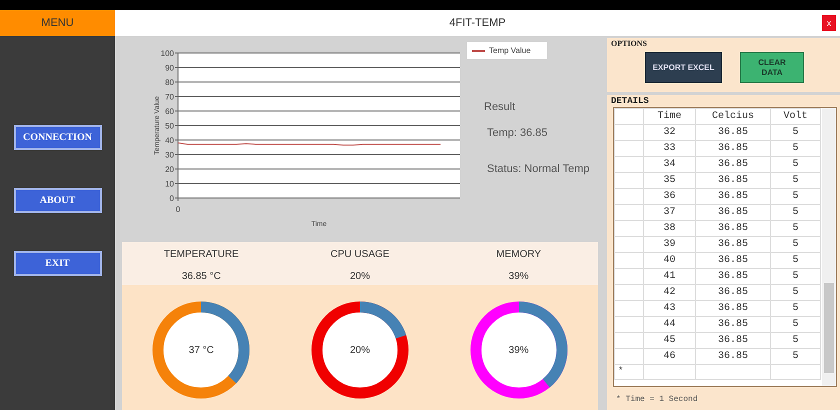  What do you see at coordinates (201, 351) in the screenshot?
I see `gauge-value: 37 °C` at bounding box center [201, 351].